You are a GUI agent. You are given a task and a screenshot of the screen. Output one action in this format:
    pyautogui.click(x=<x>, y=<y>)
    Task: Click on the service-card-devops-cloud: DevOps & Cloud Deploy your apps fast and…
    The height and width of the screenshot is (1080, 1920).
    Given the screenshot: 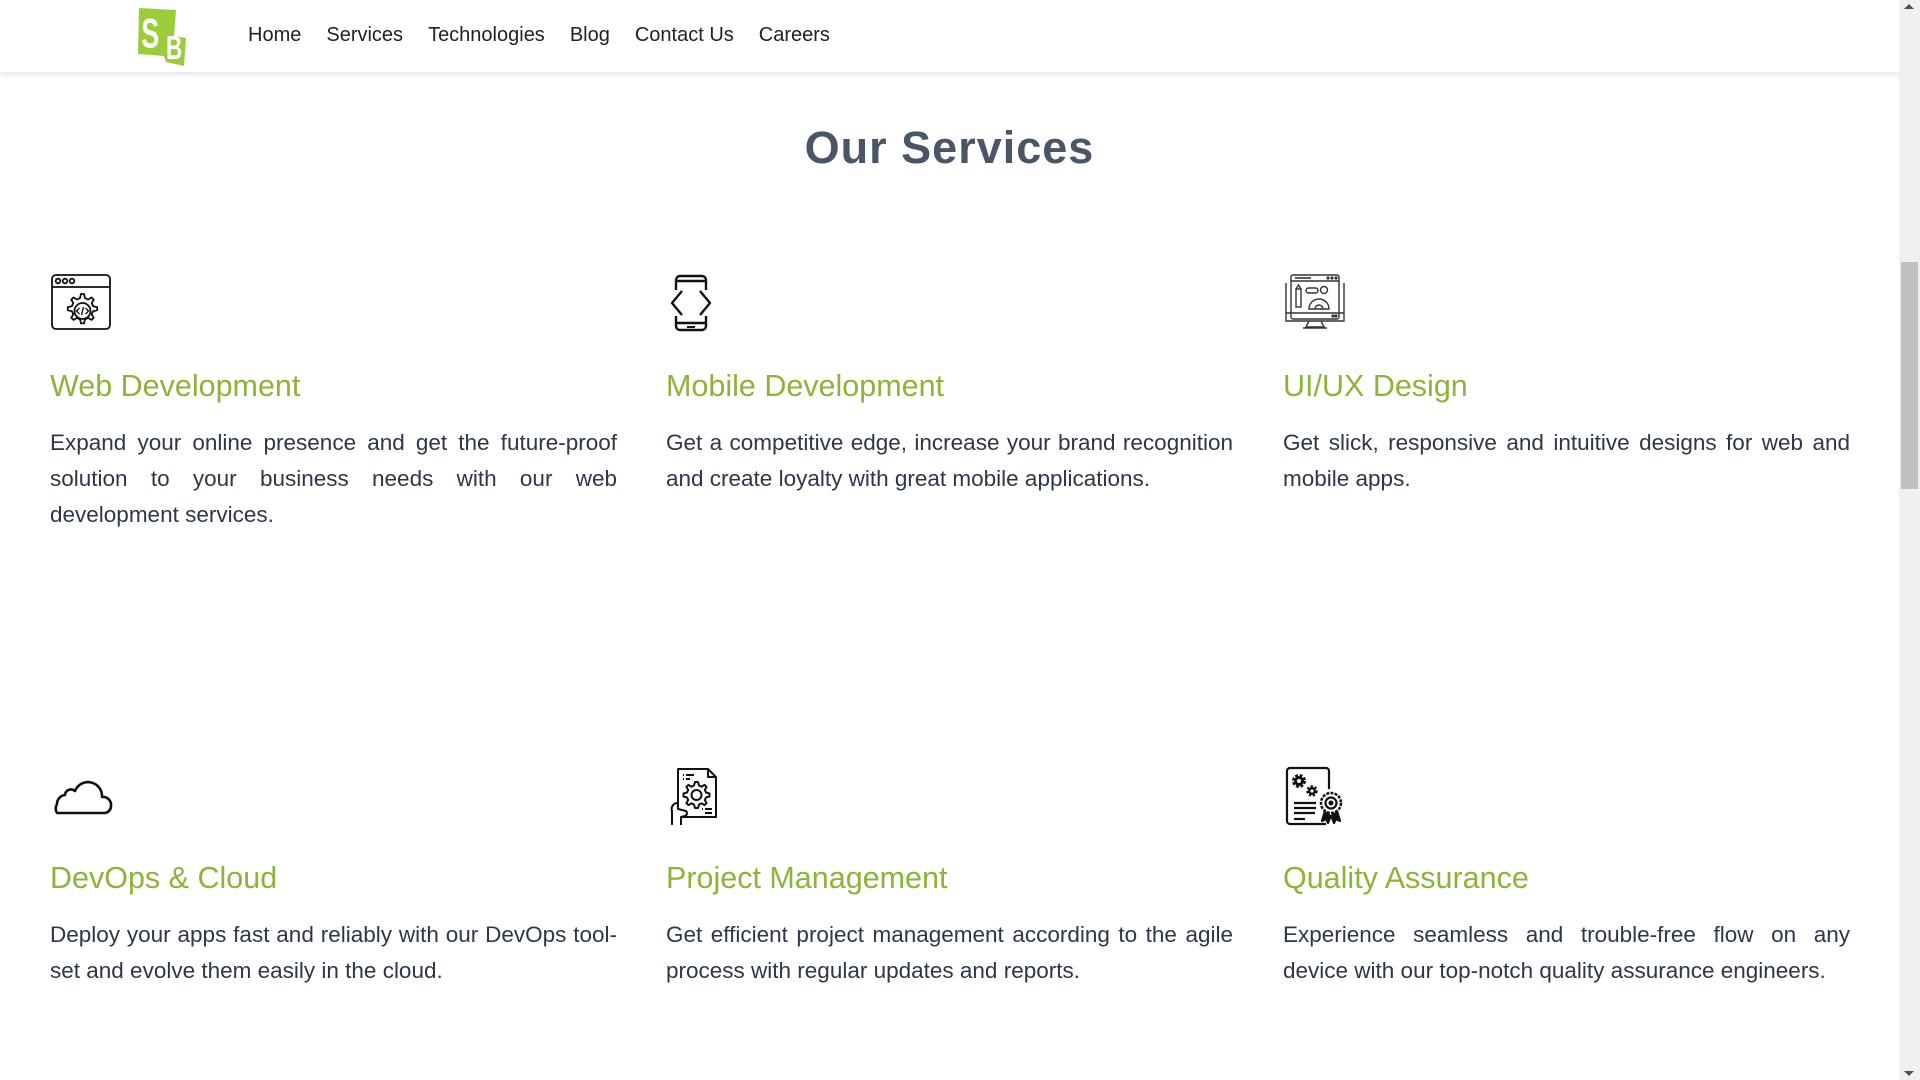 What is the action you would take?
    pyautogui.click(x=333, y=877)
    